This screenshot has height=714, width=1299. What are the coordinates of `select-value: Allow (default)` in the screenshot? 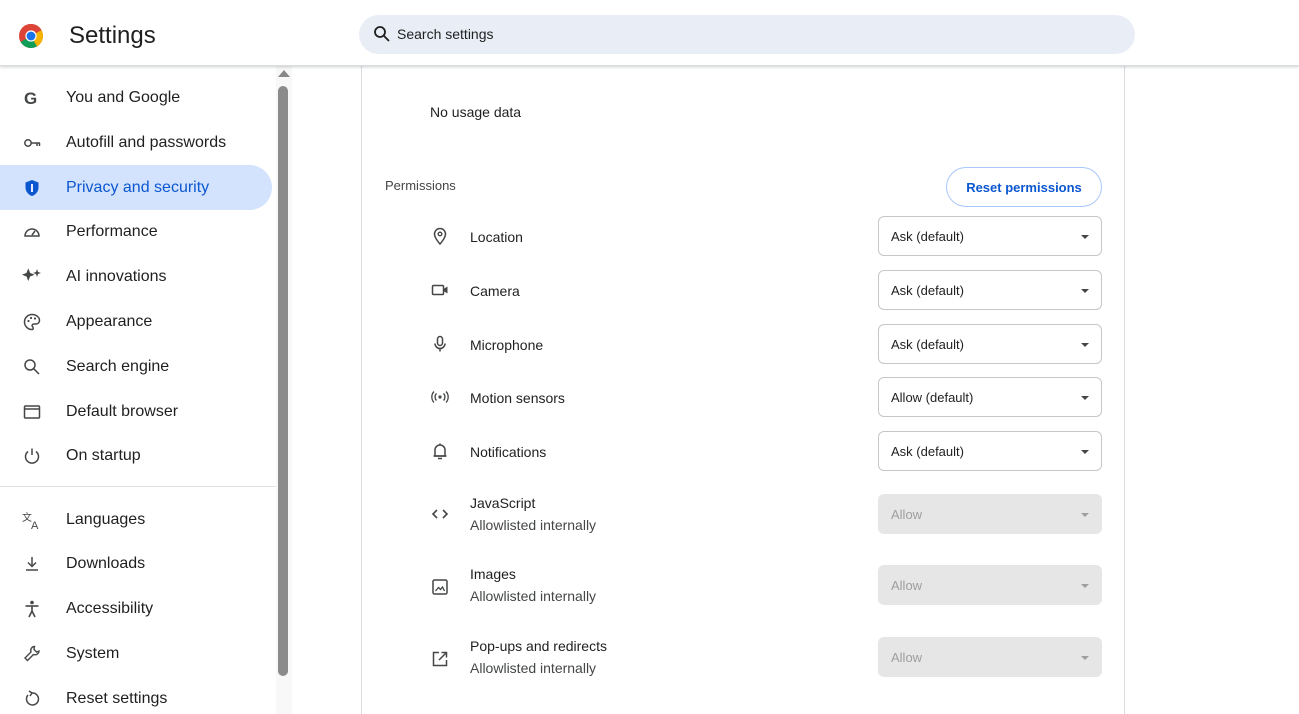 It's located at (932, 397).